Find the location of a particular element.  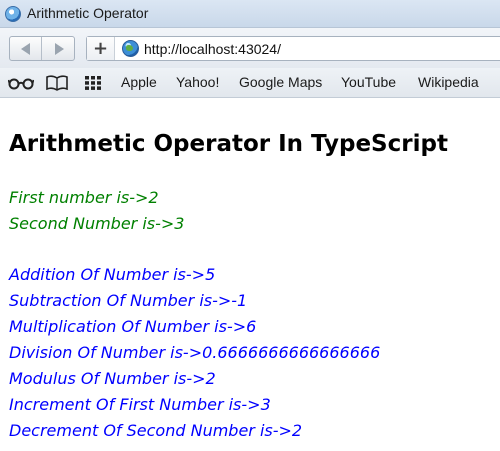

navigation-buttons is located at coordinates (42, 48).